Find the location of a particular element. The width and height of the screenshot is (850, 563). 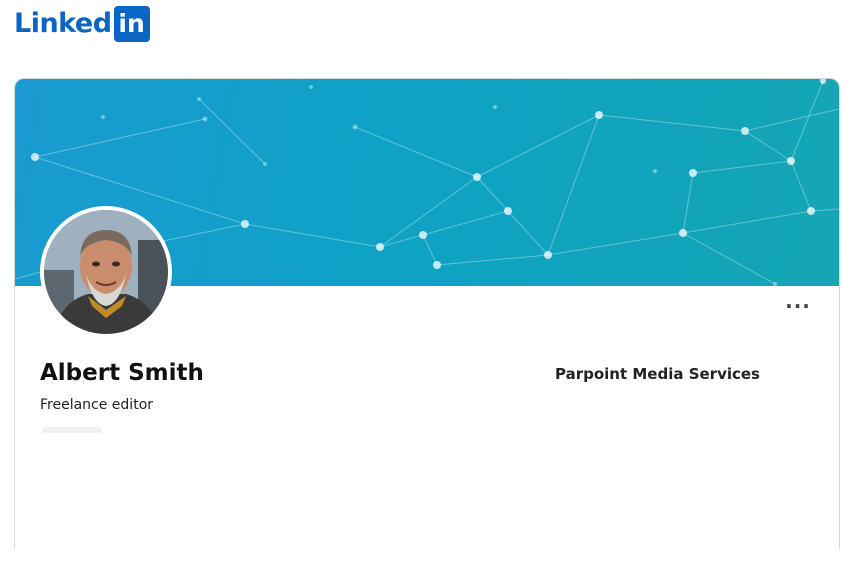

current-company: Parpoint Media Services is located at coordinates (657, 374).